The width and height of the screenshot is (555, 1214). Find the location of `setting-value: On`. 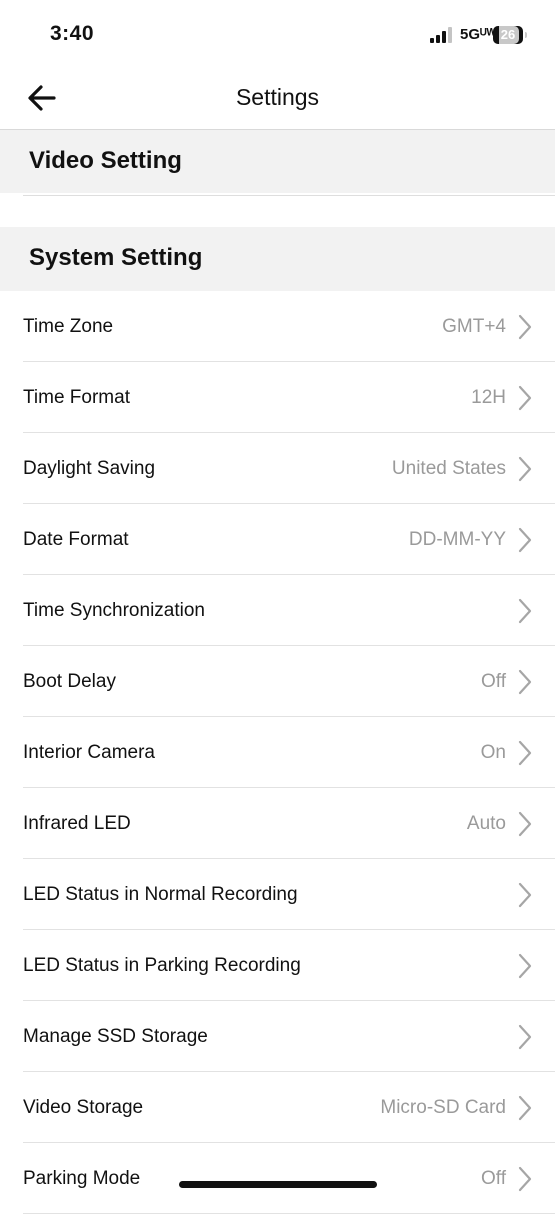

setting-value: On is located at coordinates (493, 752).